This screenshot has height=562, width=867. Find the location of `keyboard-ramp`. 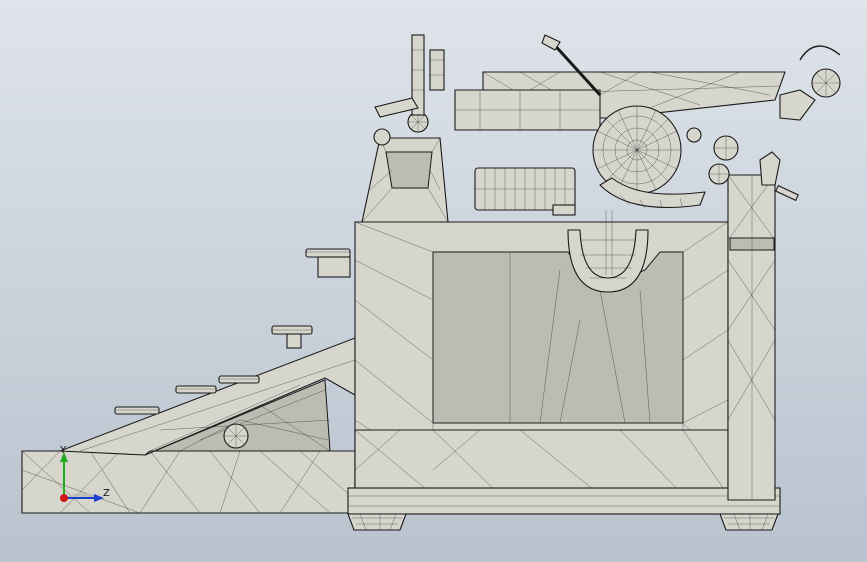

keyboard-ramp is located at coordinates (207, 396).